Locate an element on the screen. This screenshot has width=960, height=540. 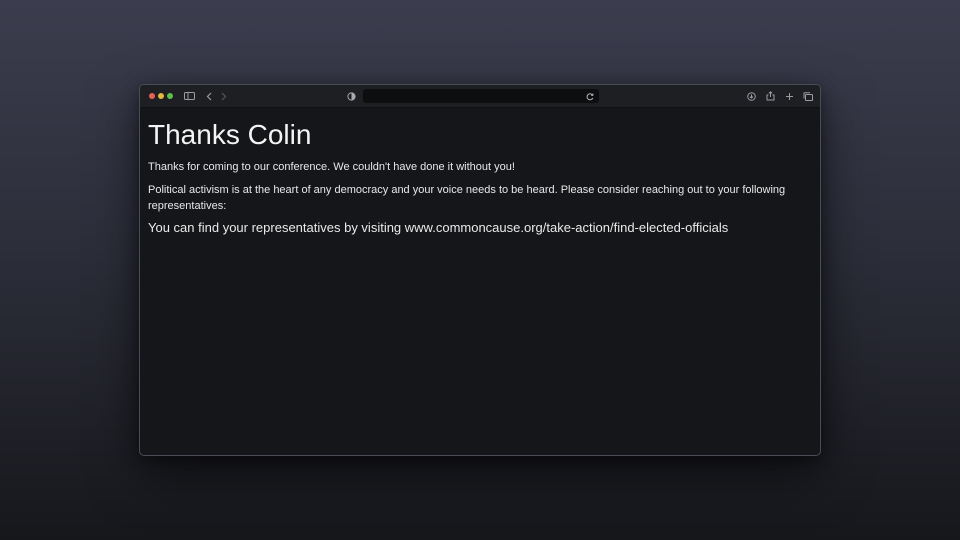
browser-toolbar is located at coordinates (480, 96).